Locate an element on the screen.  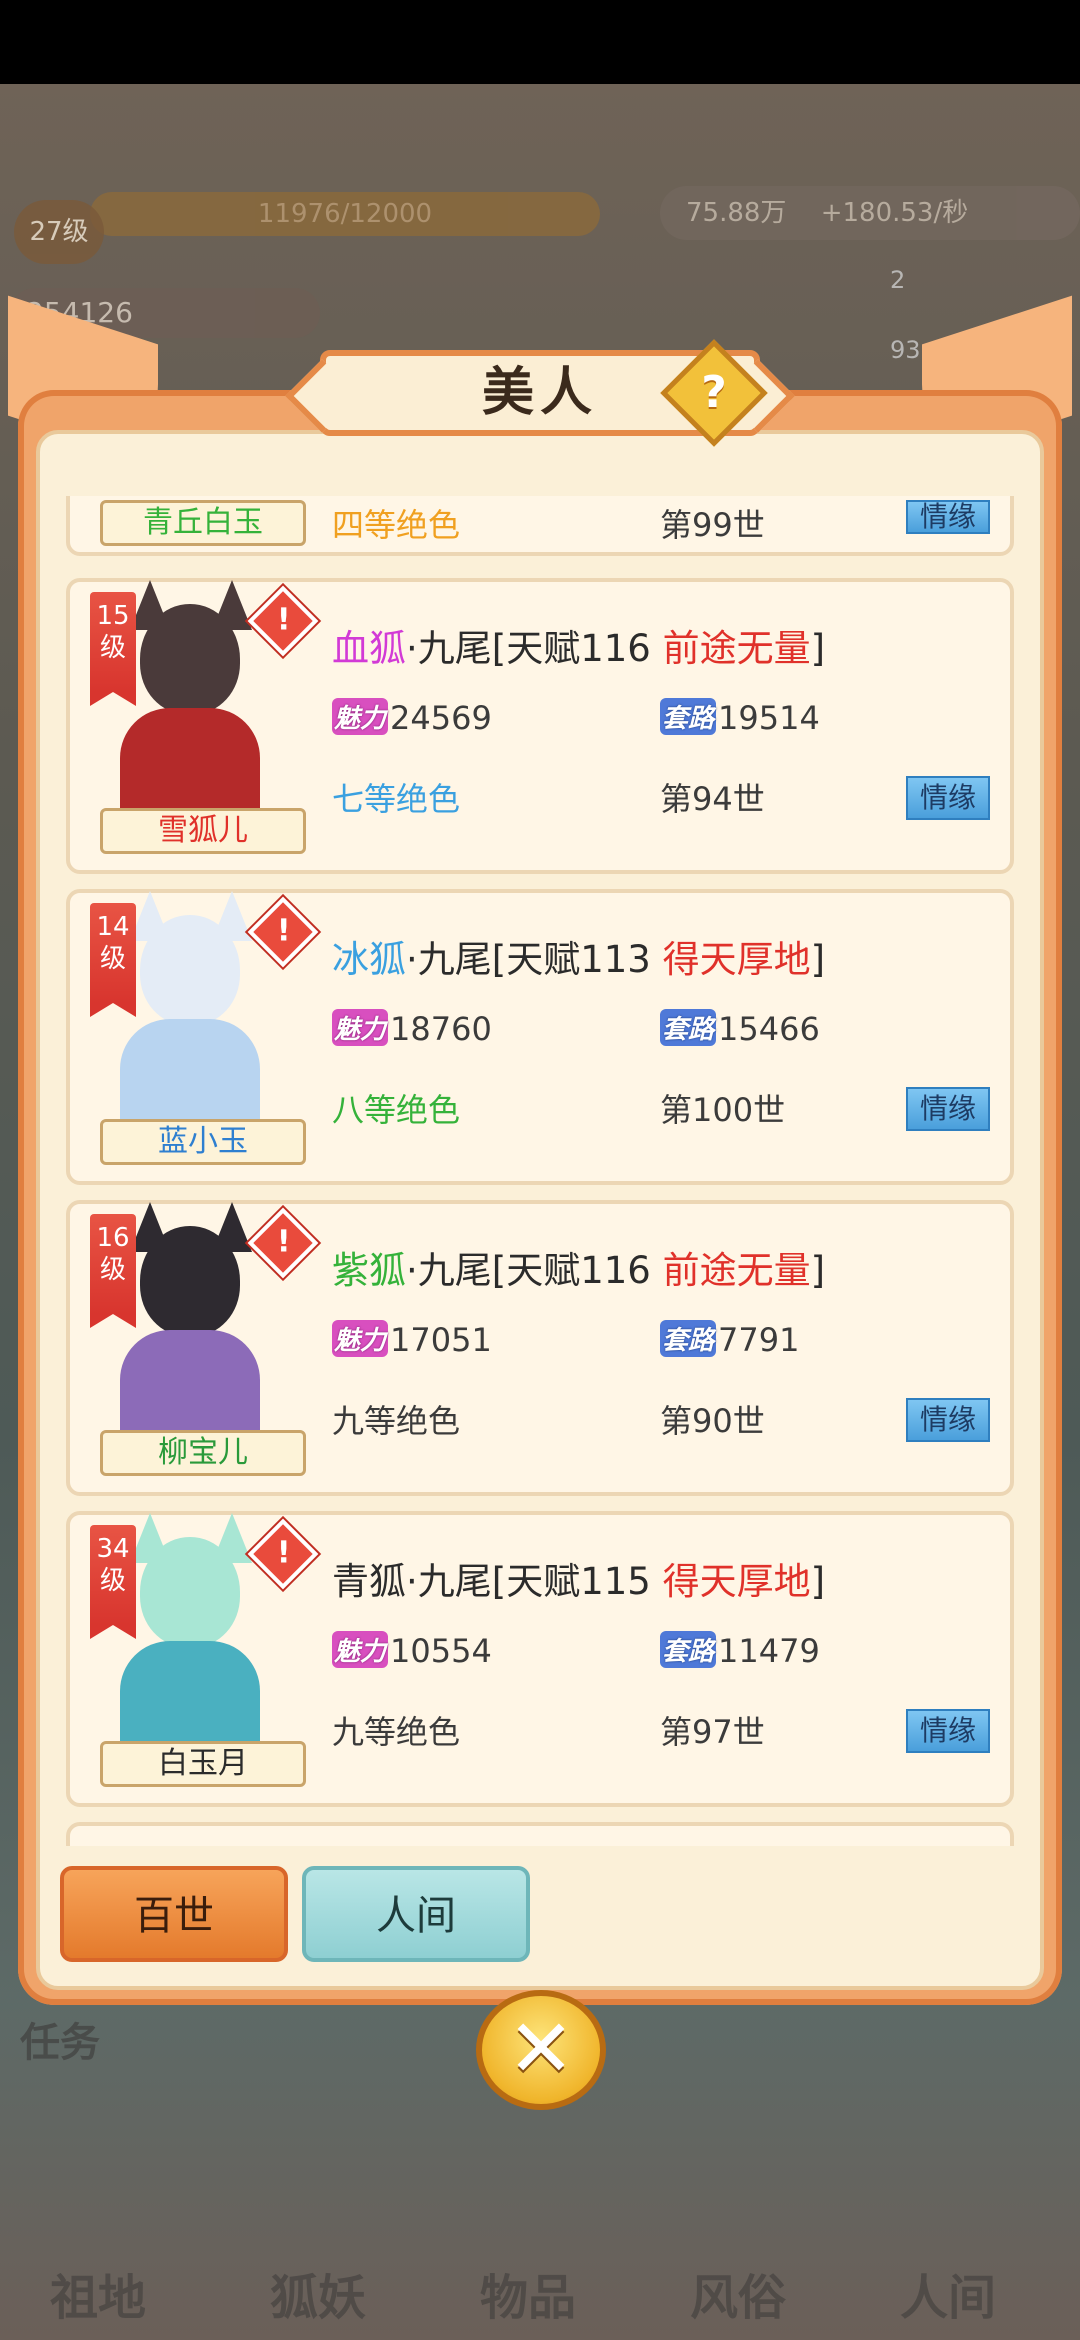
close-button: ✕ is located at coordinates (541, 2050).